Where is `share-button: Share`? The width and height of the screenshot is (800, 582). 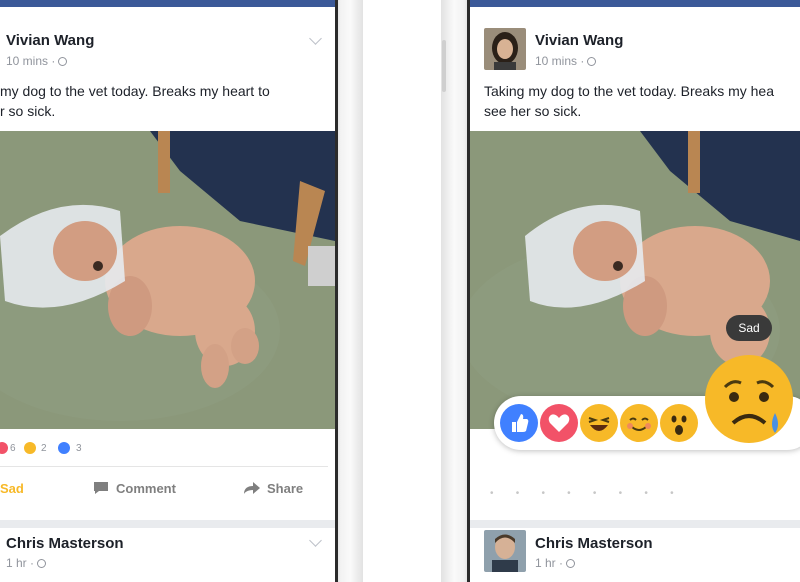 share-button: Share is located at coordinates (273, 488).